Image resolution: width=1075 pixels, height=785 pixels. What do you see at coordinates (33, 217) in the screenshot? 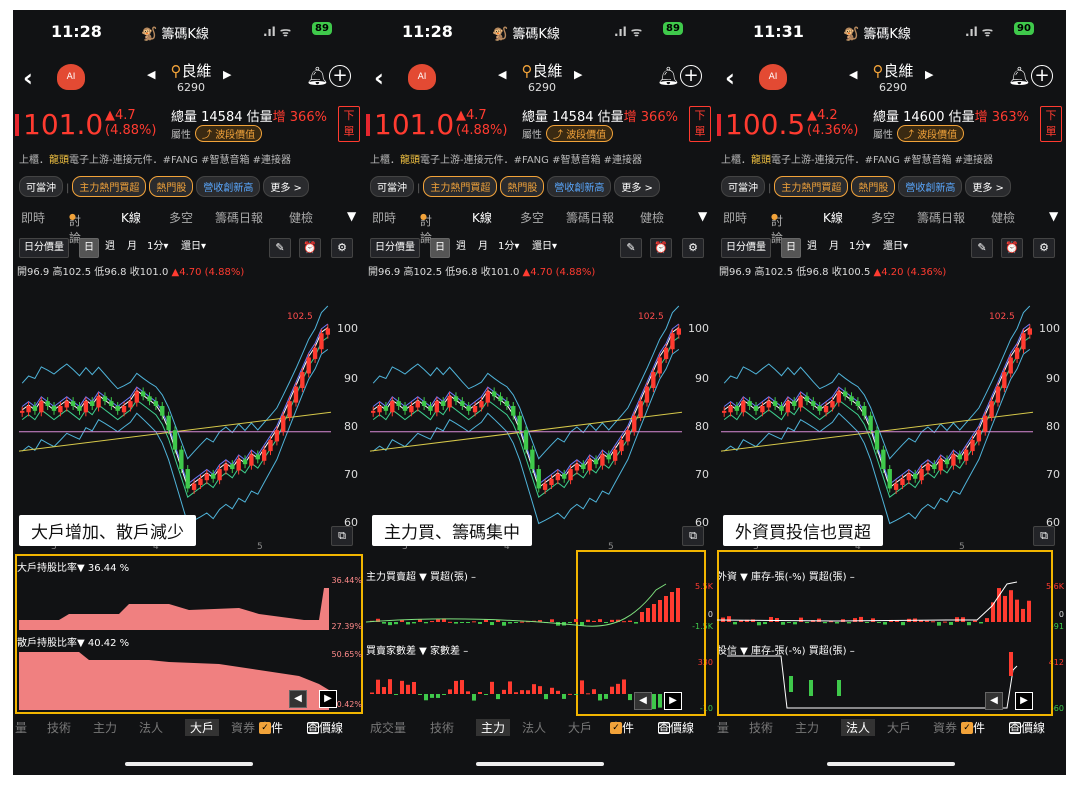
I see `tab-realtime: 即時` at bounding box center [33, 217].